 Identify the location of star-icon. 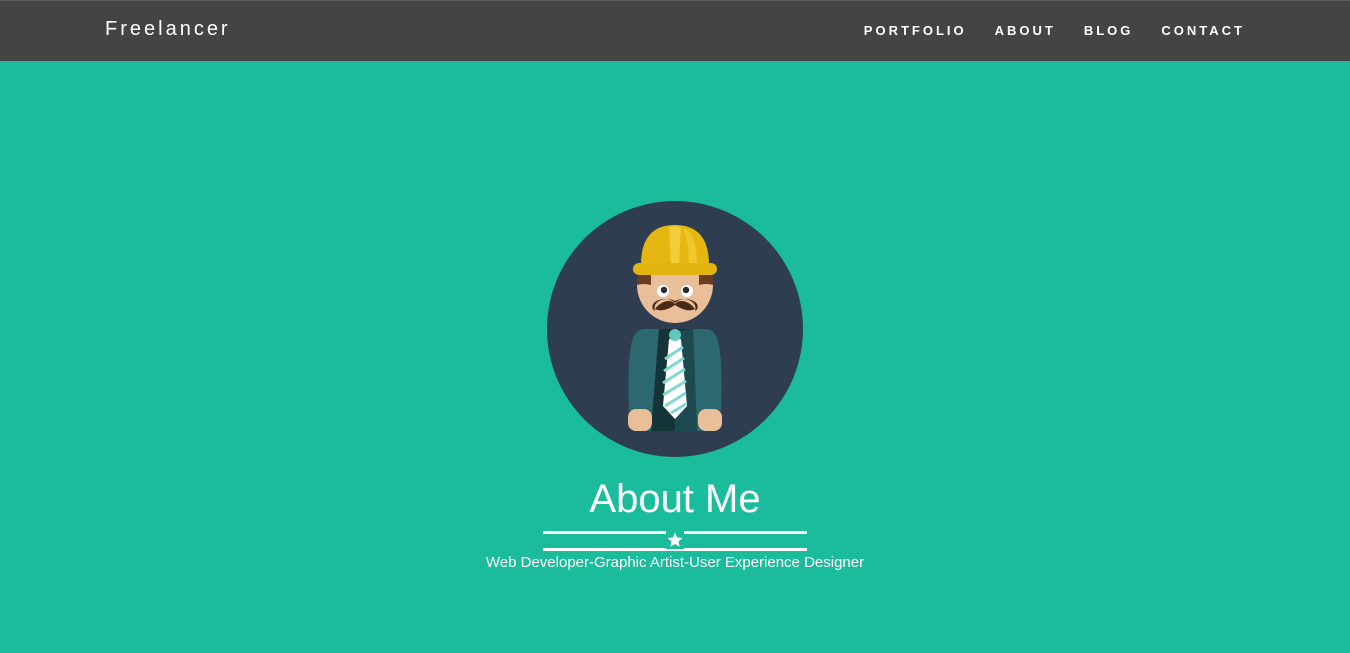
(675, 540).